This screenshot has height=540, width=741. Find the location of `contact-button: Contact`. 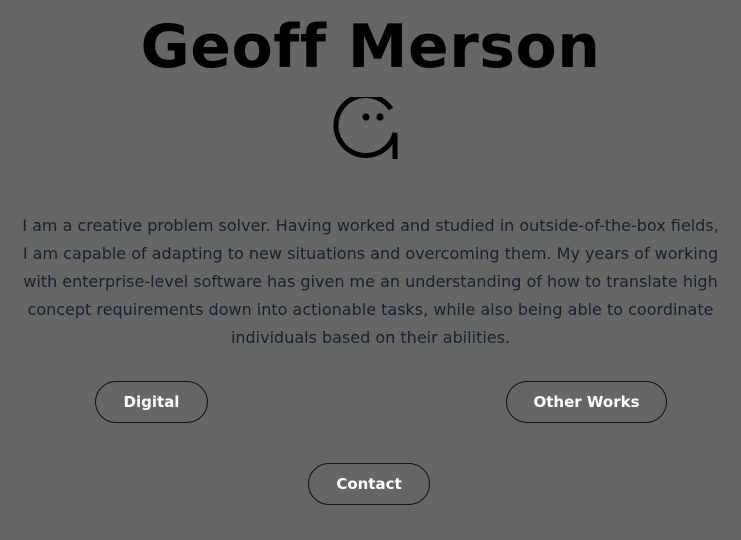

contact-button: Contact is located at coordinates (369, 484).